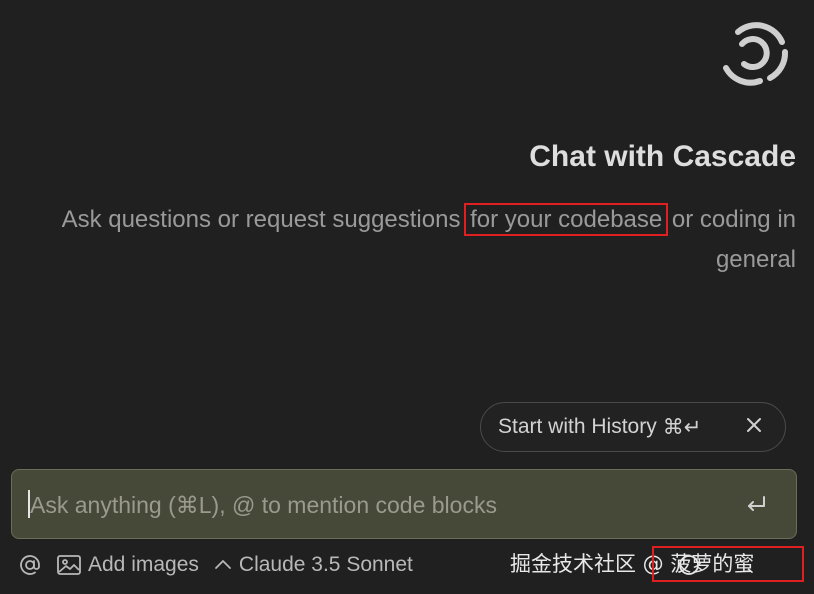 Image resolution: width=814 pixels, height=594 pixels. What do you see at coordinates (754, 425) in the screenshot?
I see `close-icon` at bounding box center [754, 425].